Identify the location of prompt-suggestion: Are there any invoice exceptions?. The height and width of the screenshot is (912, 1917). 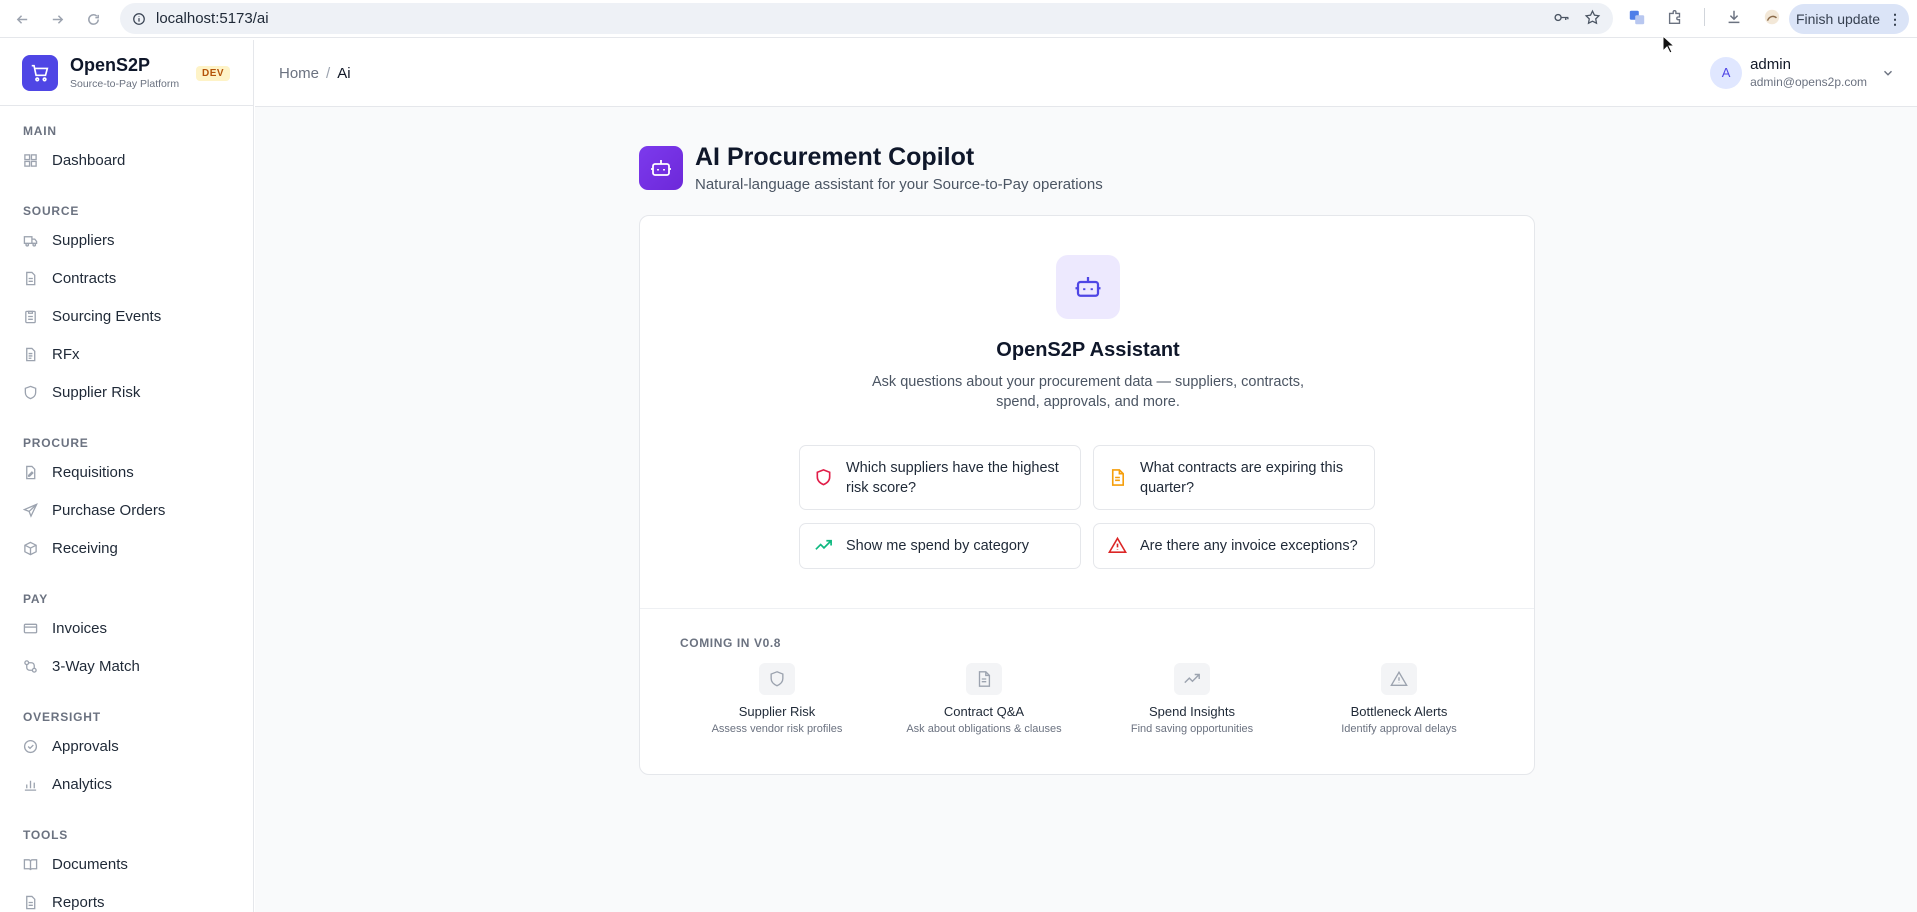
(1234, 546).